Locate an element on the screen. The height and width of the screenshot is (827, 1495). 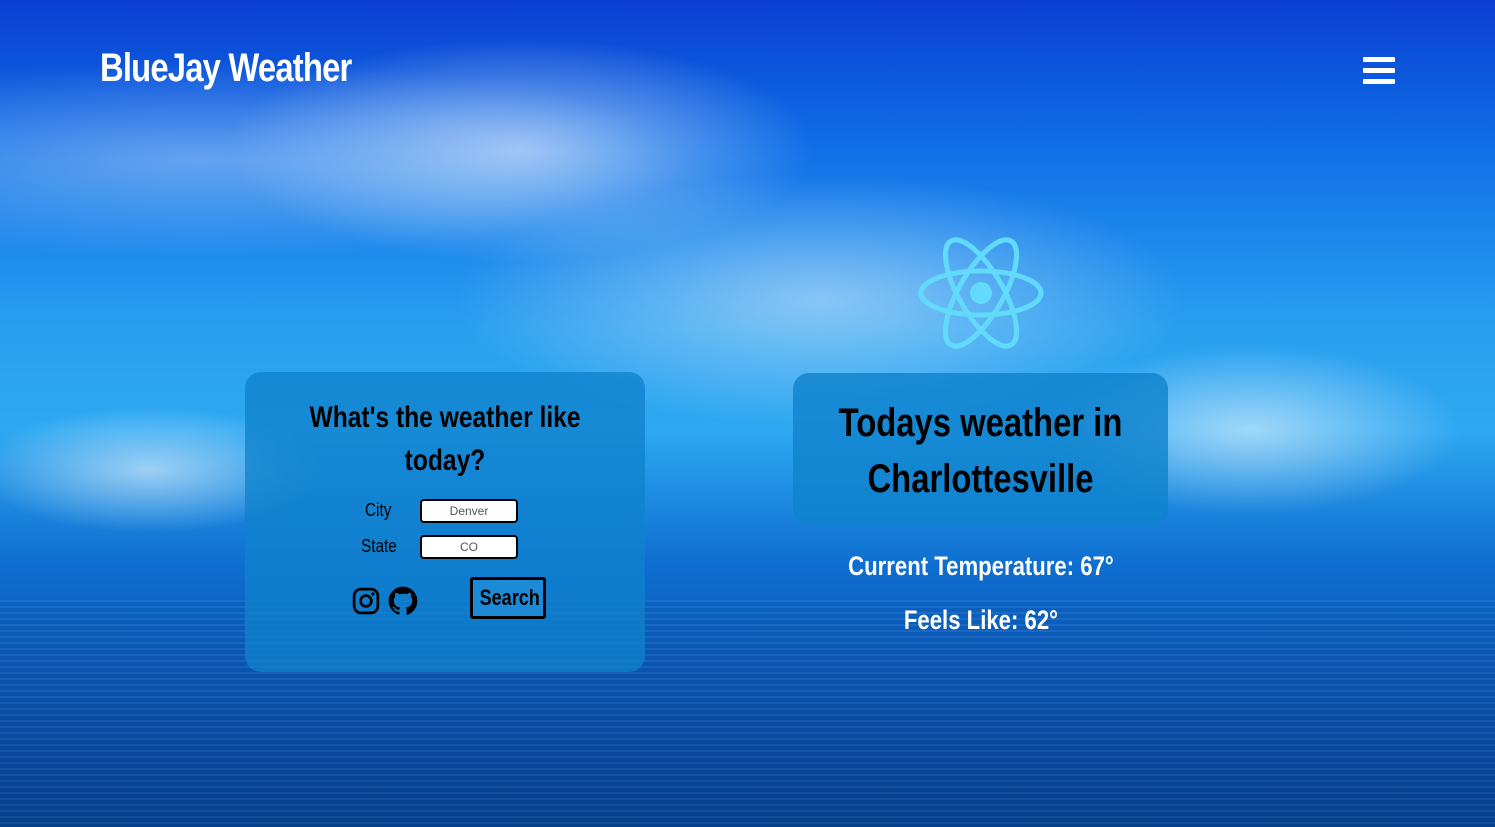
search-card-title-line1: What's the weather like is located at coordinates (445, 417).